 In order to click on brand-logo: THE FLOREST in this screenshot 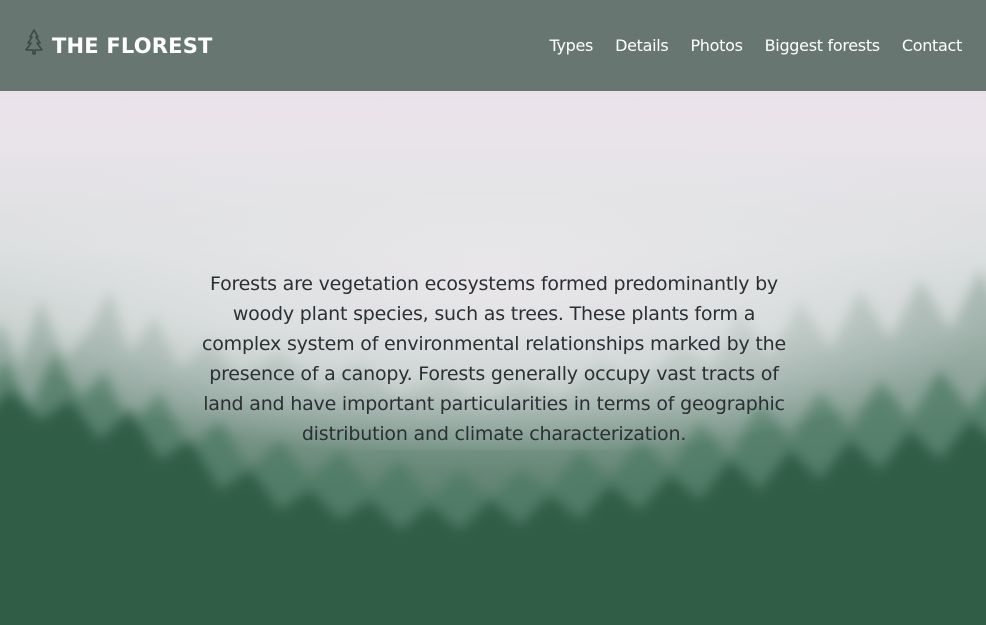, I will do `click(118, 42)`.